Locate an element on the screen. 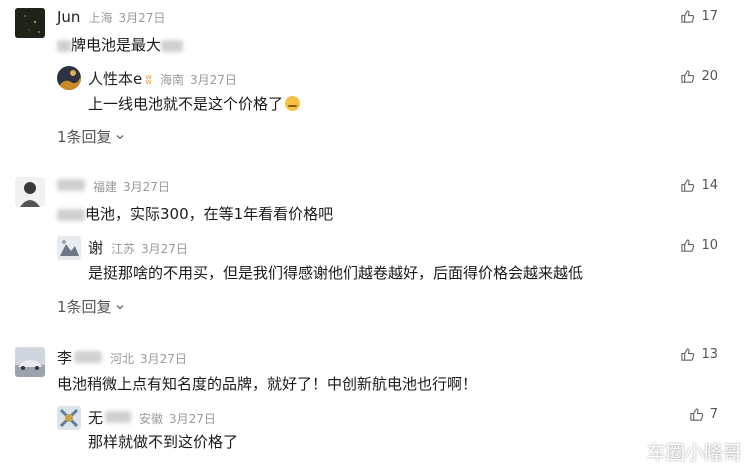 Image resolution: width=750 pixels, height=471 pixels. like-button: 17 is located at coordinates (699, 16).